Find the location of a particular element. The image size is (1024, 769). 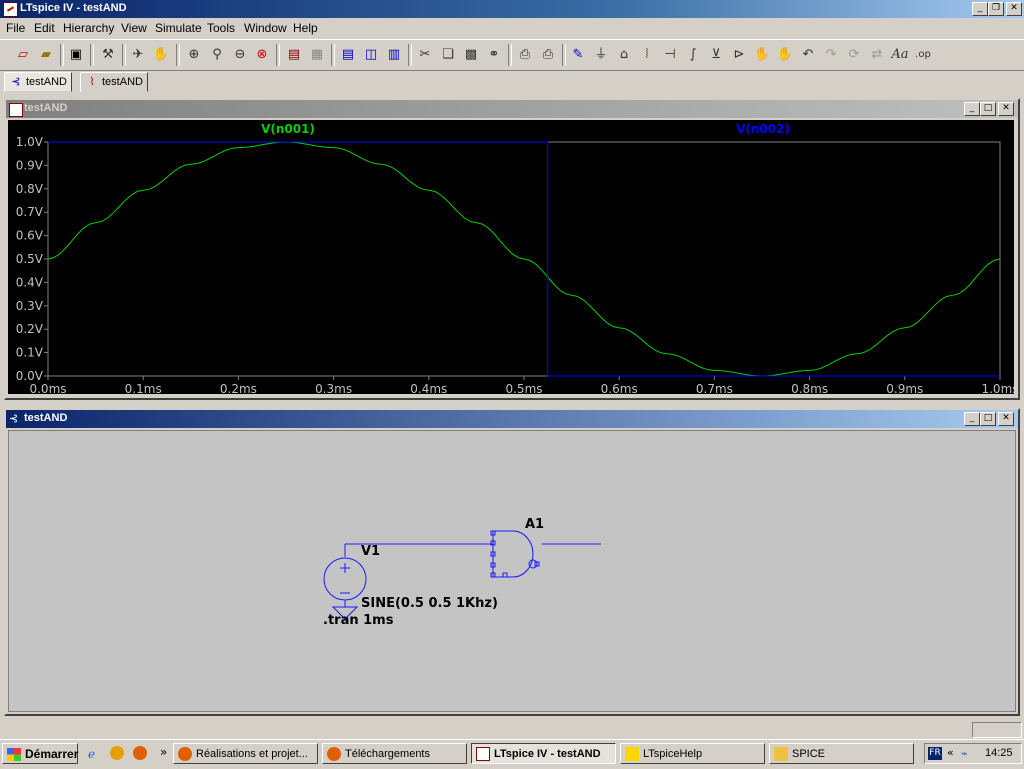

app-title: LTspice IV - testAND is located at coordinates (73, 8).